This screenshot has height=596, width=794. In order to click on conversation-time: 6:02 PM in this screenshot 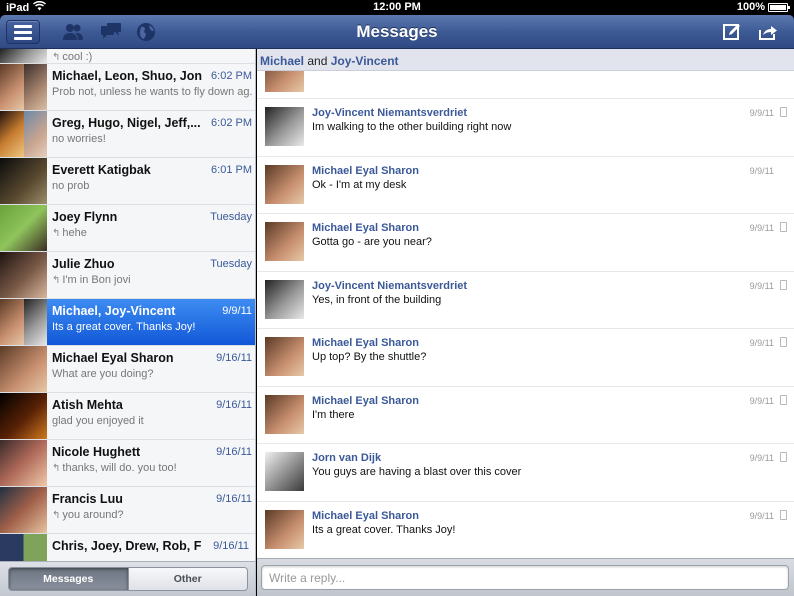, I will do `click(231, 123)`.